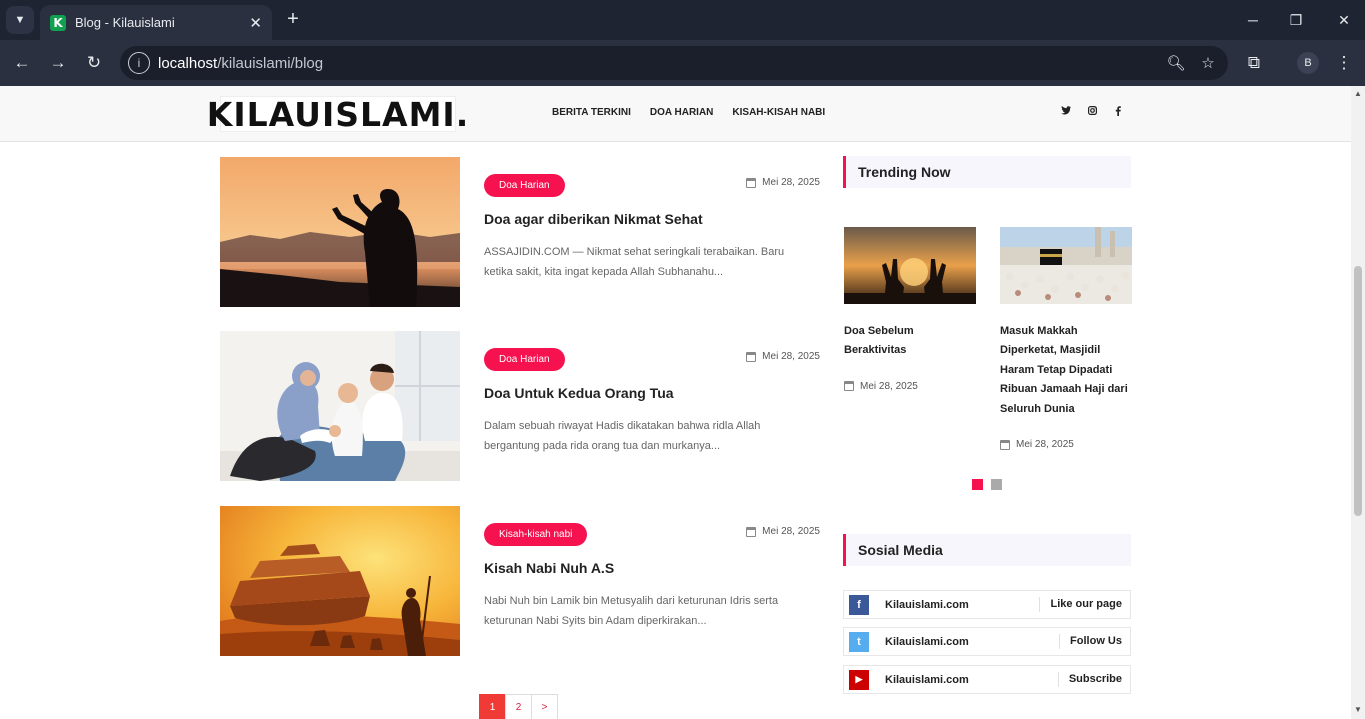  What do you see at coordinates (579, 393) in the screenshot?
I see `post-title: Doa Untuk Kedua Orang Tua` at bounding box center [579, 393].